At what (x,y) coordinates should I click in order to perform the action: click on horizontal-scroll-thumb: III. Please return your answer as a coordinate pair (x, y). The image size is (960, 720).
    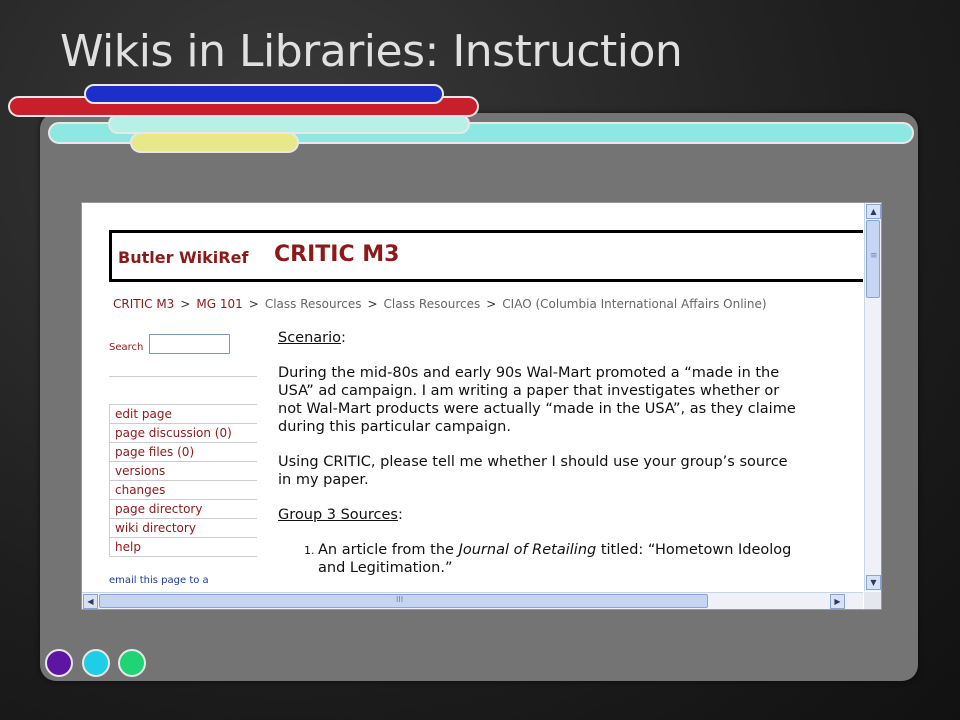
    Looking at the image, I should click on (403, 601).